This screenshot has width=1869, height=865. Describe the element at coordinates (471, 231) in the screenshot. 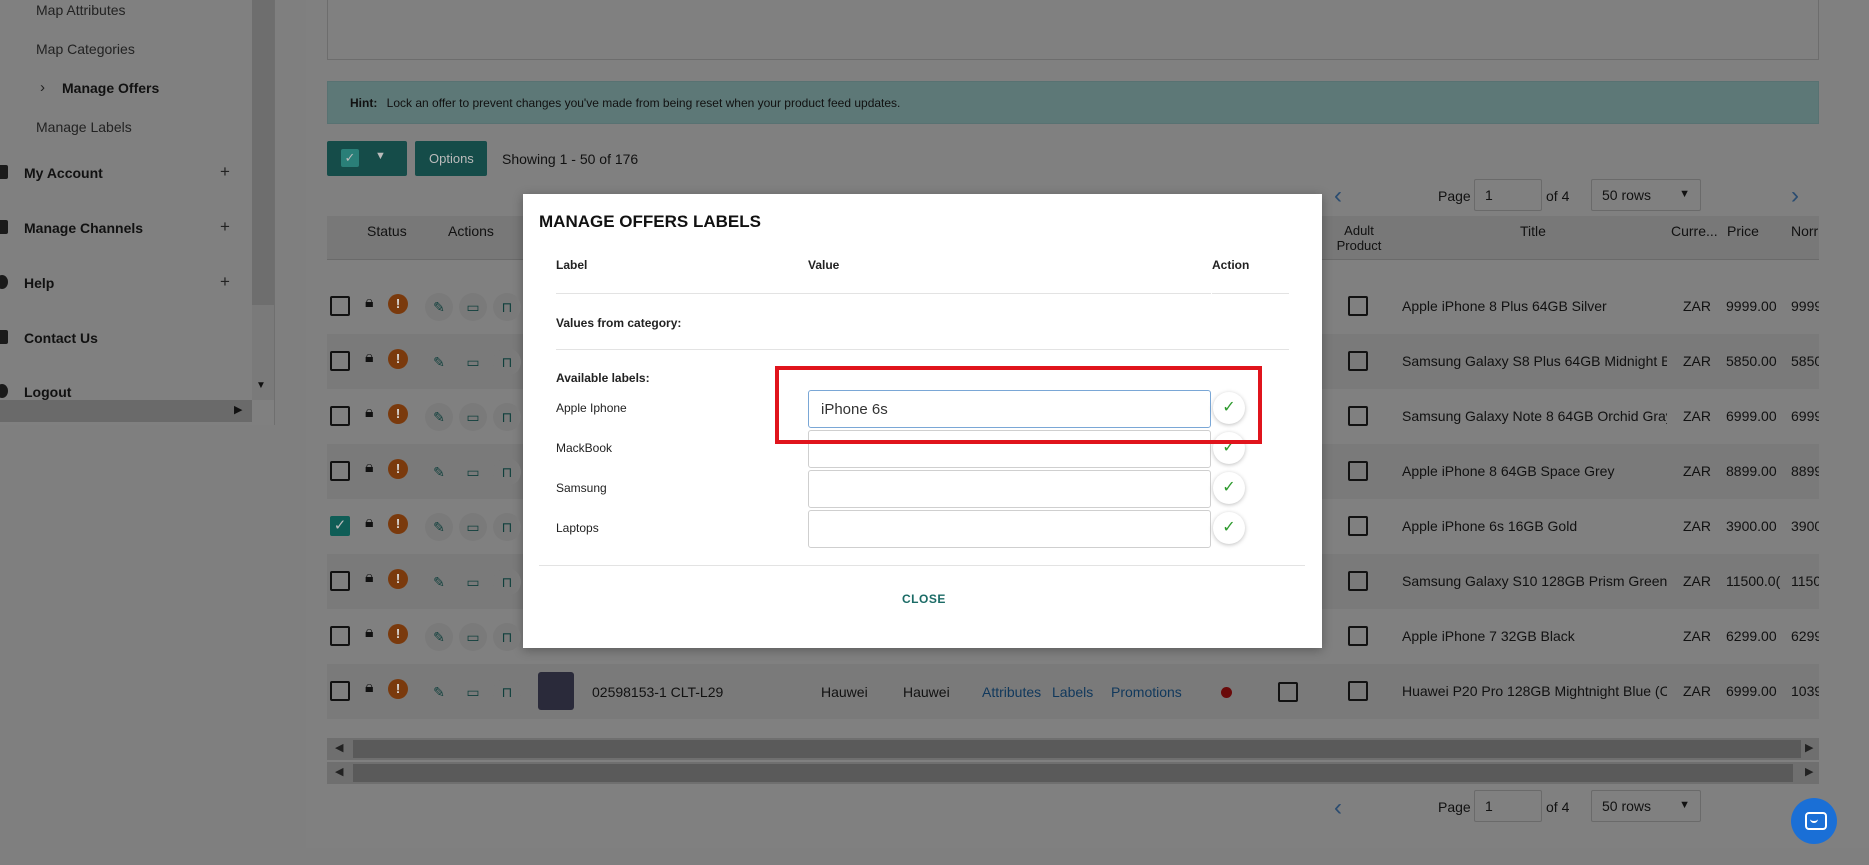

I see `column-header-actions: Actions` at that location.